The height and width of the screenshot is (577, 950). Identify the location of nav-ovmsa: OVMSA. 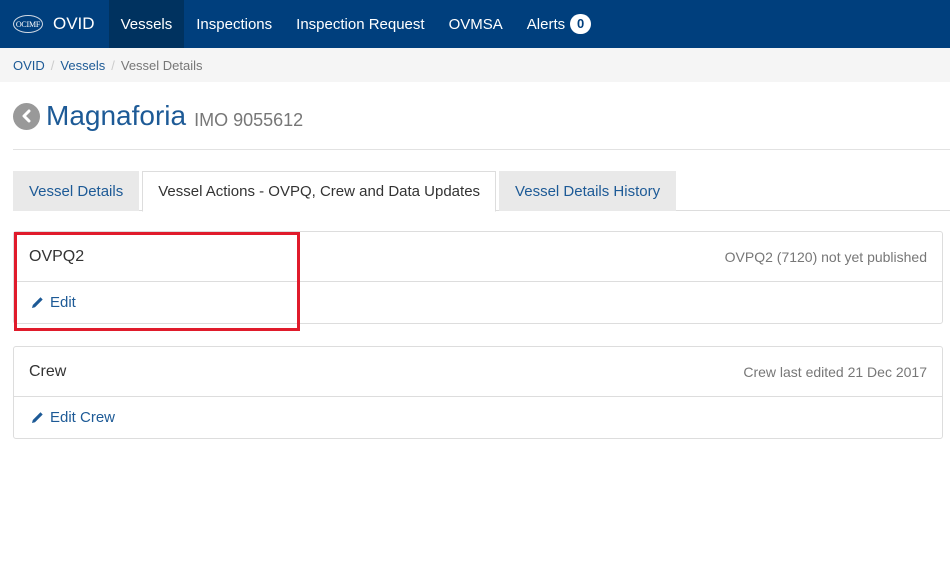
(476, 24).